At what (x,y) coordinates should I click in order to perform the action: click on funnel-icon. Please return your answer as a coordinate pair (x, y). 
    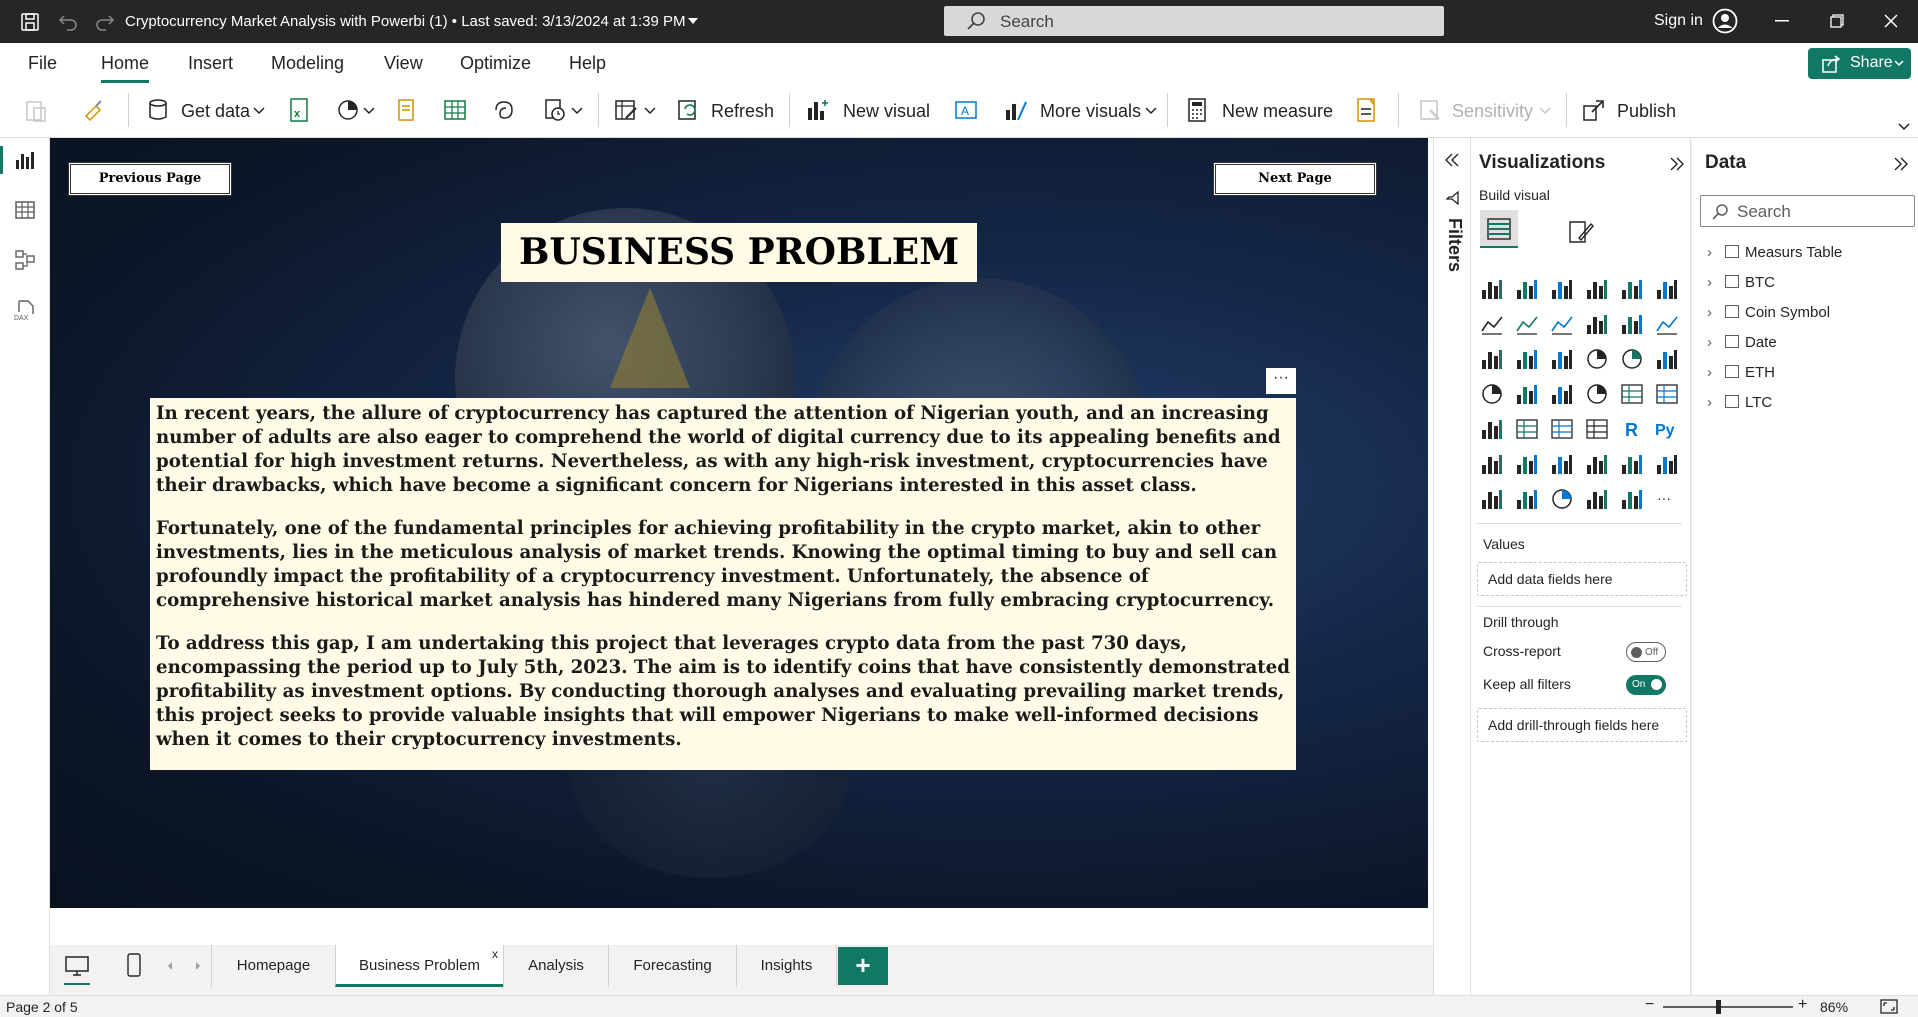
    Looking at the image, I should click on (1527, 359).